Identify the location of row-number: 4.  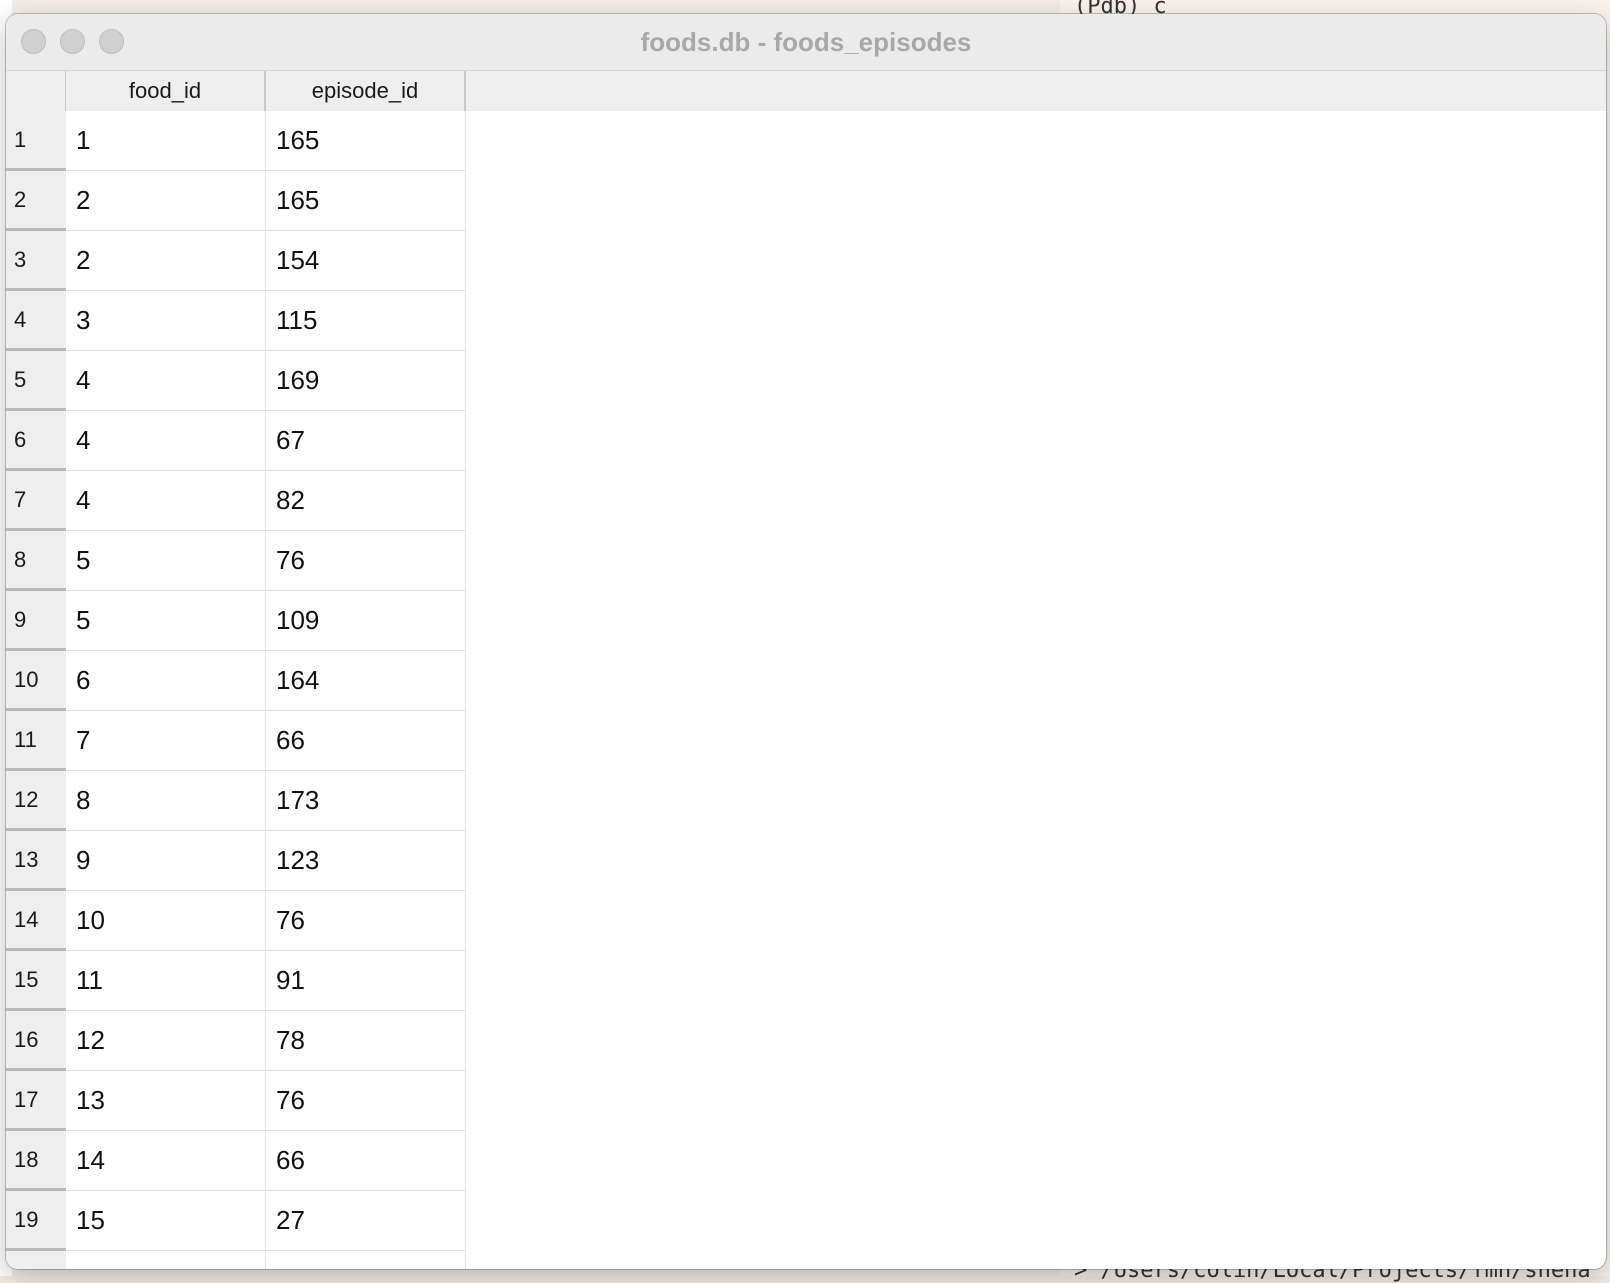
(36, 321).